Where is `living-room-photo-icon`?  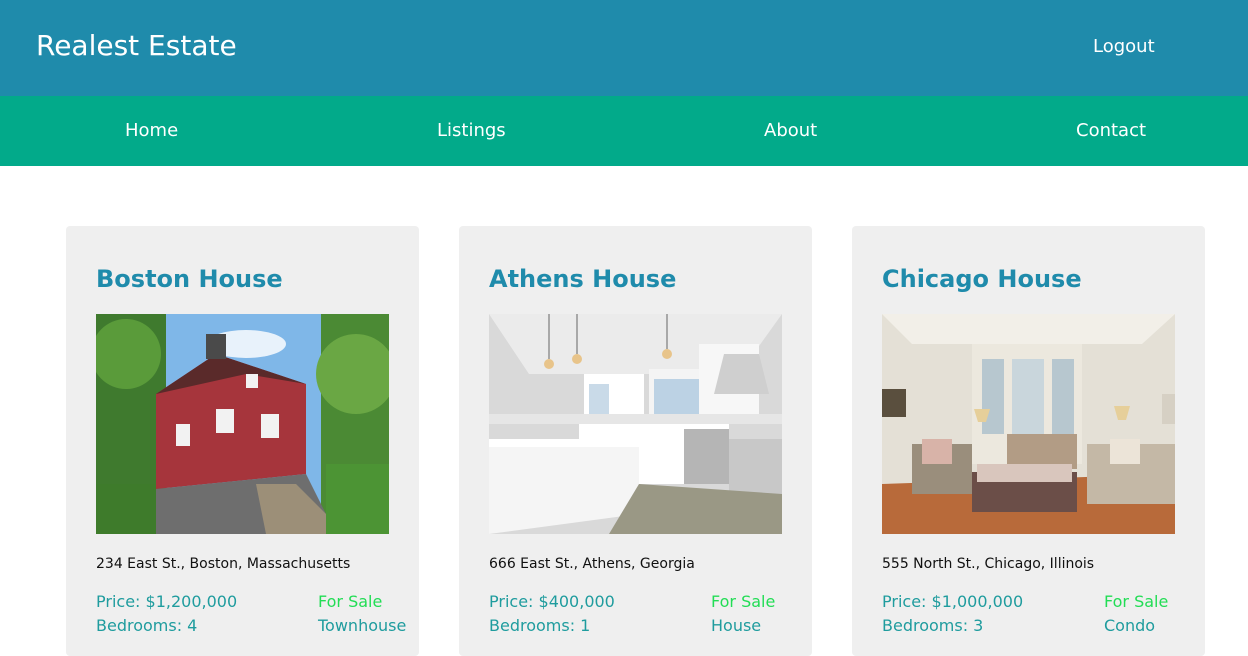 living-room-photo-icon is located at coordinates (1028, 424).